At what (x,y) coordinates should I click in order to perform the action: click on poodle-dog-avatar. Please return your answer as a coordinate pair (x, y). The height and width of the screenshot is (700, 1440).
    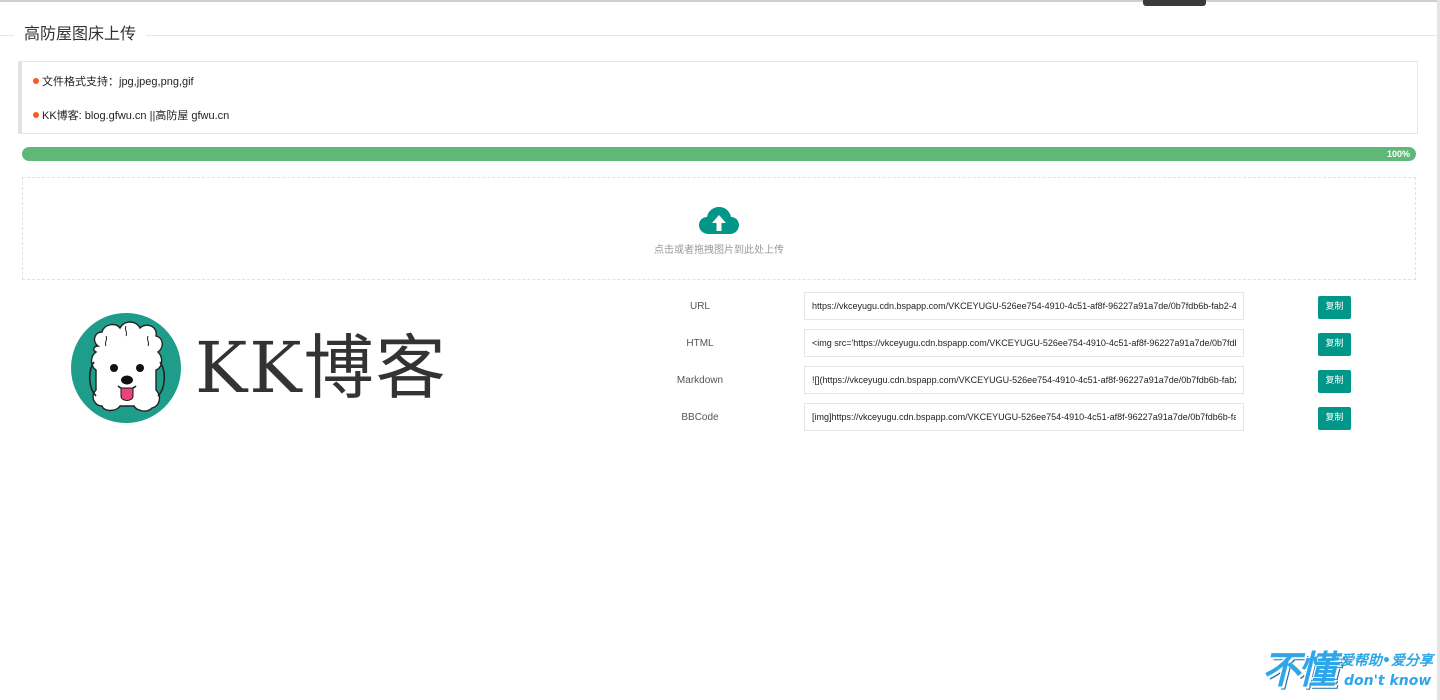
    Looking at the image, I should click on (126, 368).